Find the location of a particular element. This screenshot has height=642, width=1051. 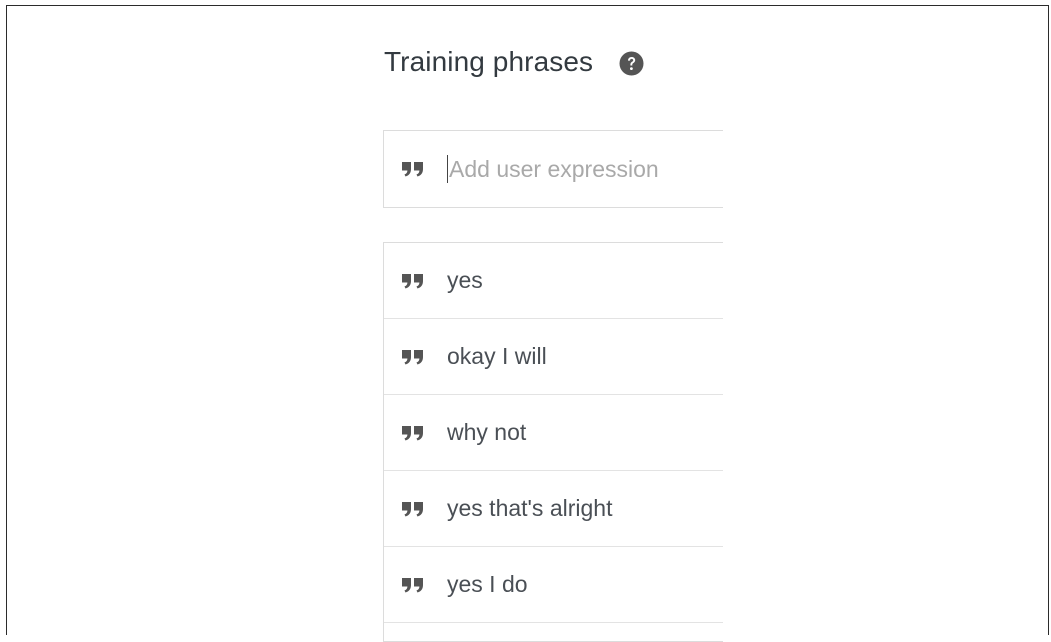

phrase-text: yes is located at coordinates (465, 280).